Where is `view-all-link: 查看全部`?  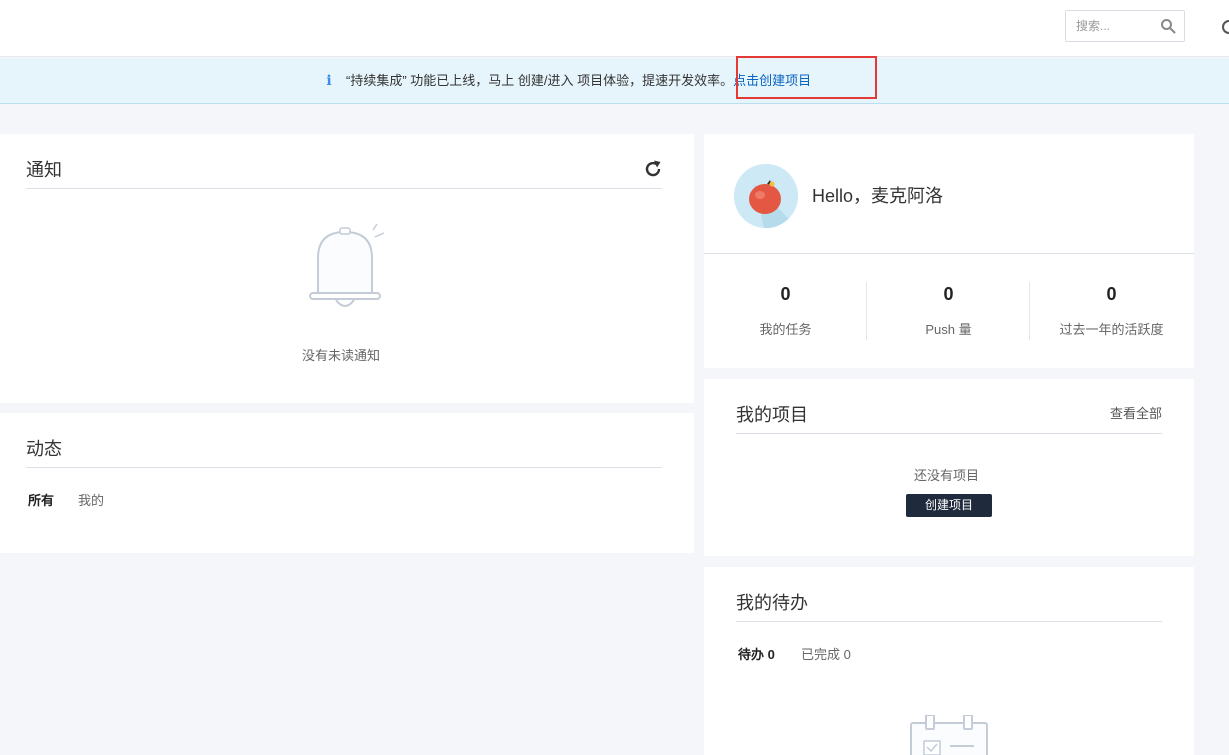 view-all-link: 查看全部 is located at coordinates (1136, 412).